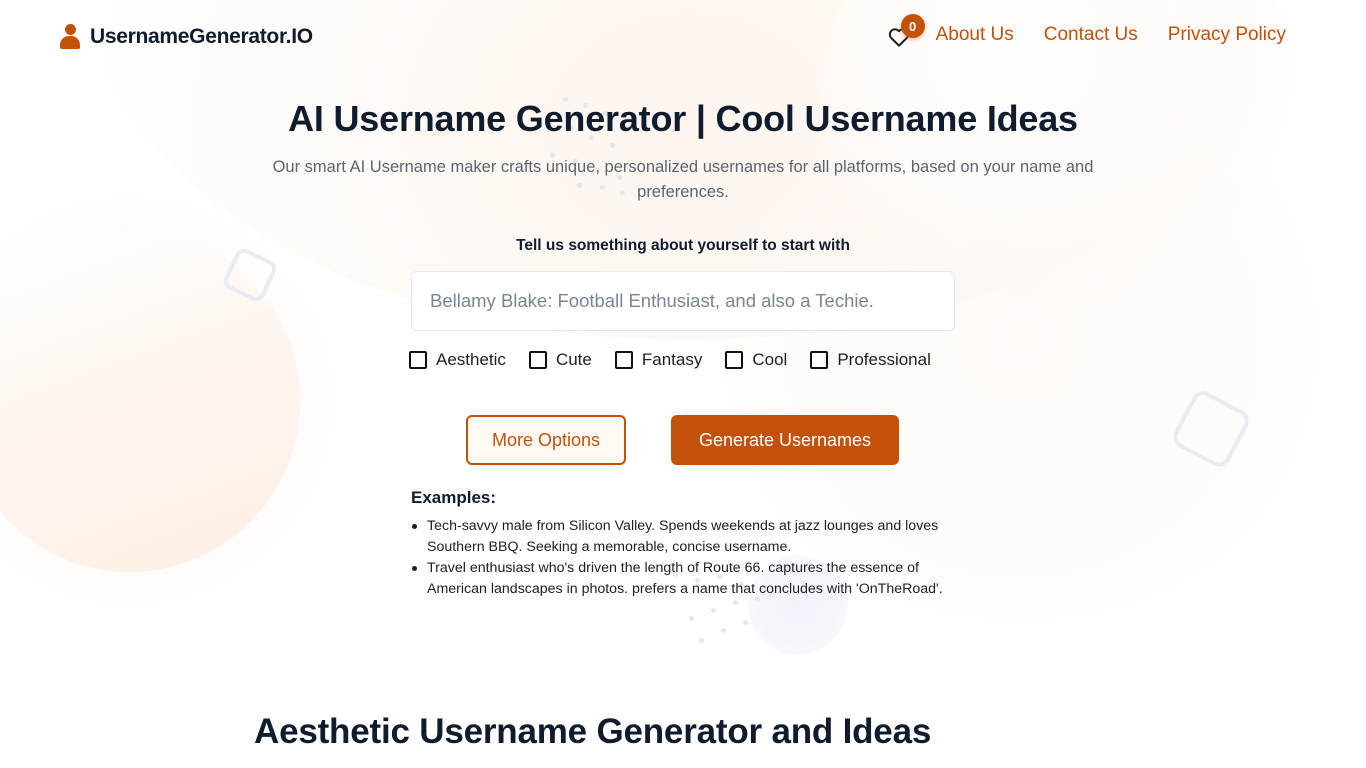  I want to click on brand-name: UsernameGenerator.IO, so click(201, 36).